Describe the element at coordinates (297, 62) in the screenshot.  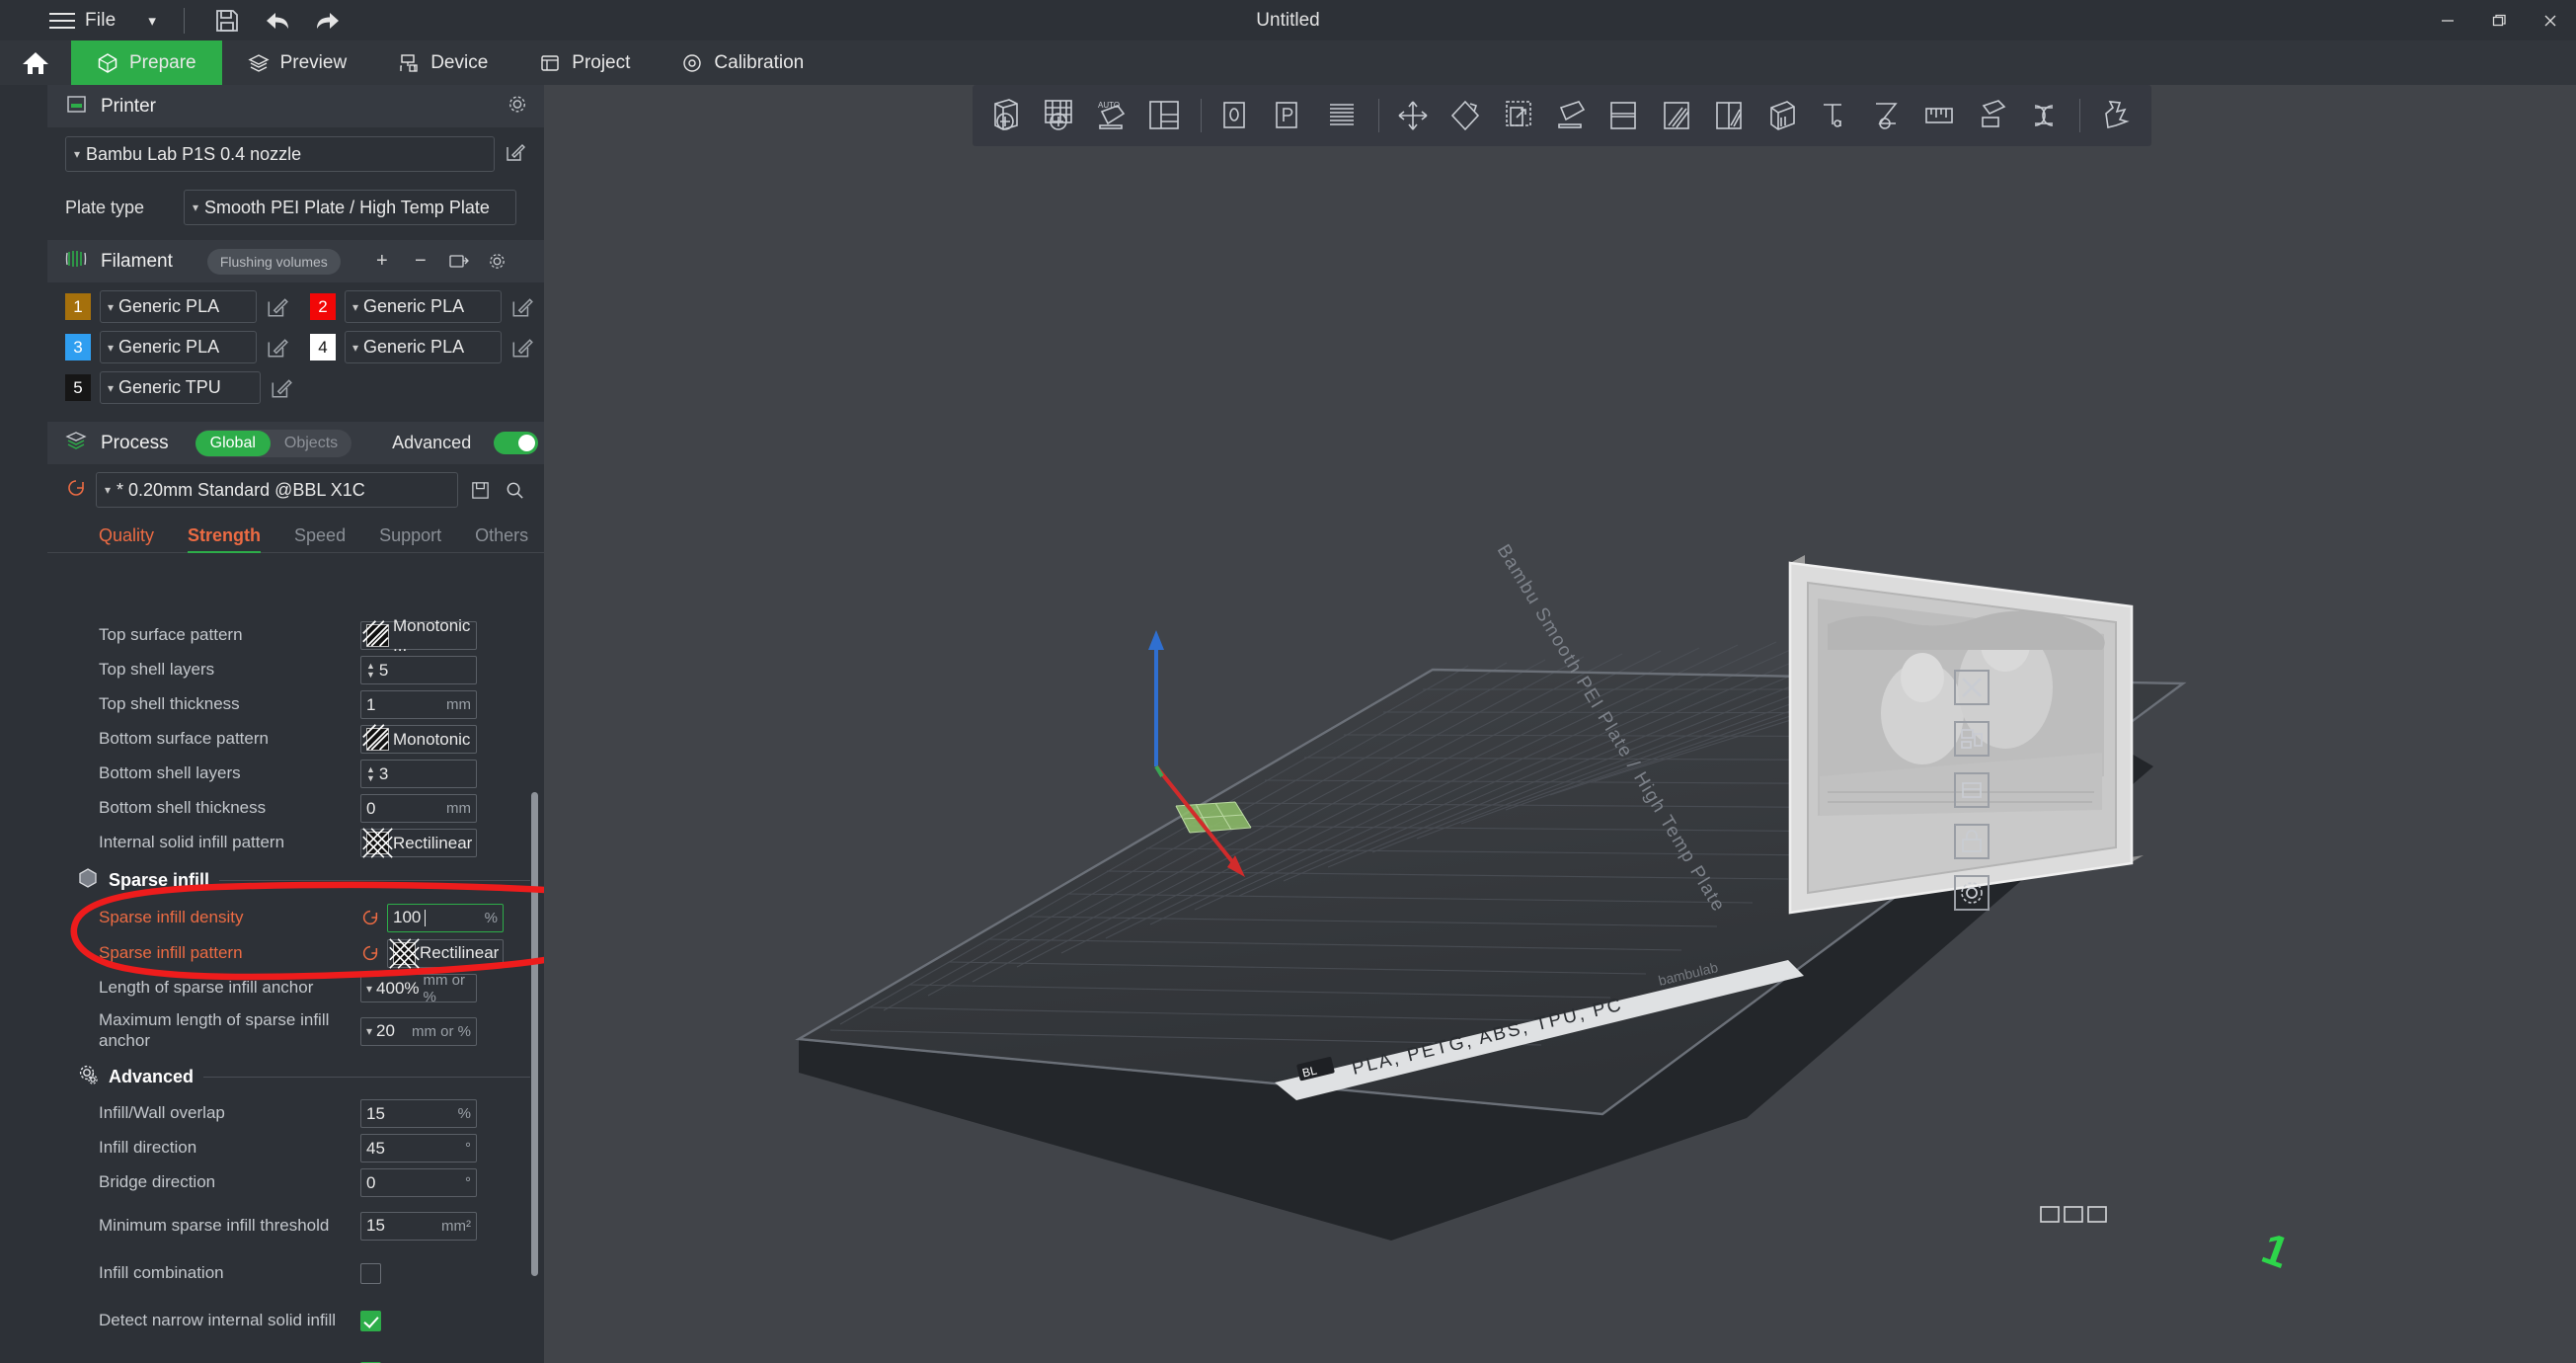
I see `tab-preview: Preview` at that location.